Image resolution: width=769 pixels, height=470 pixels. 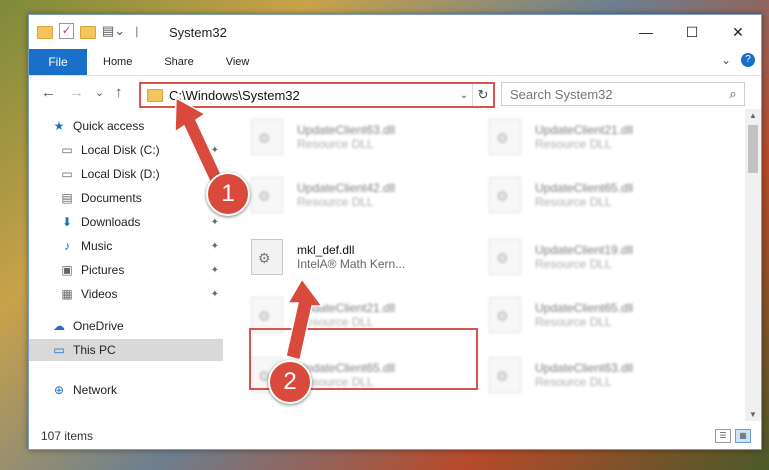 What do you see at coordinates (59, 126) in the screenshot?
I see `star-icon: ★` at bounding box center [59, 126].